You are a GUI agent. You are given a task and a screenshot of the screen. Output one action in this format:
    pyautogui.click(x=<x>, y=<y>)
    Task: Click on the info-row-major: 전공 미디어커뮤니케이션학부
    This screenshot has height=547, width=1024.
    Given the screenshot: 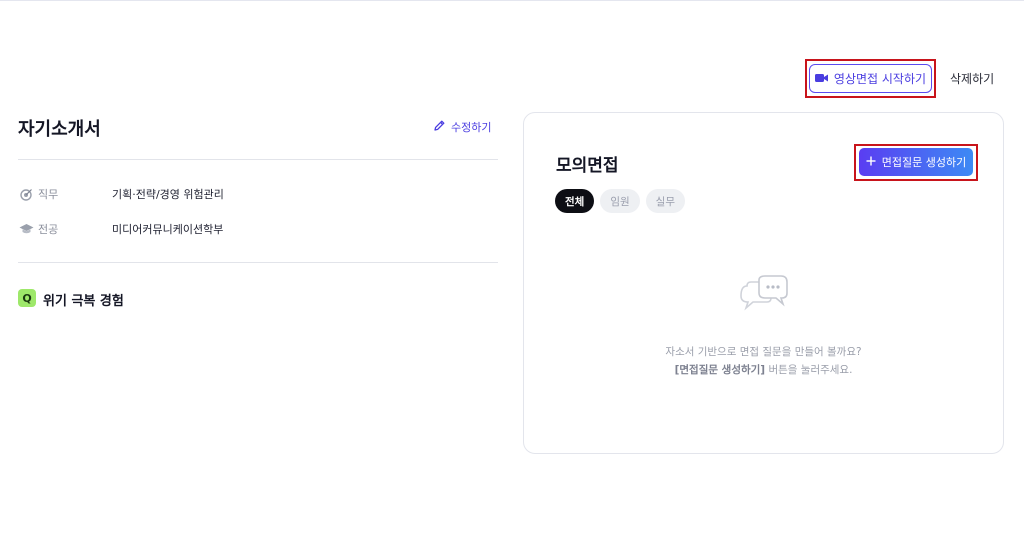 What is the action you would take?
    pyautogui.click(x=120, y=229)
    